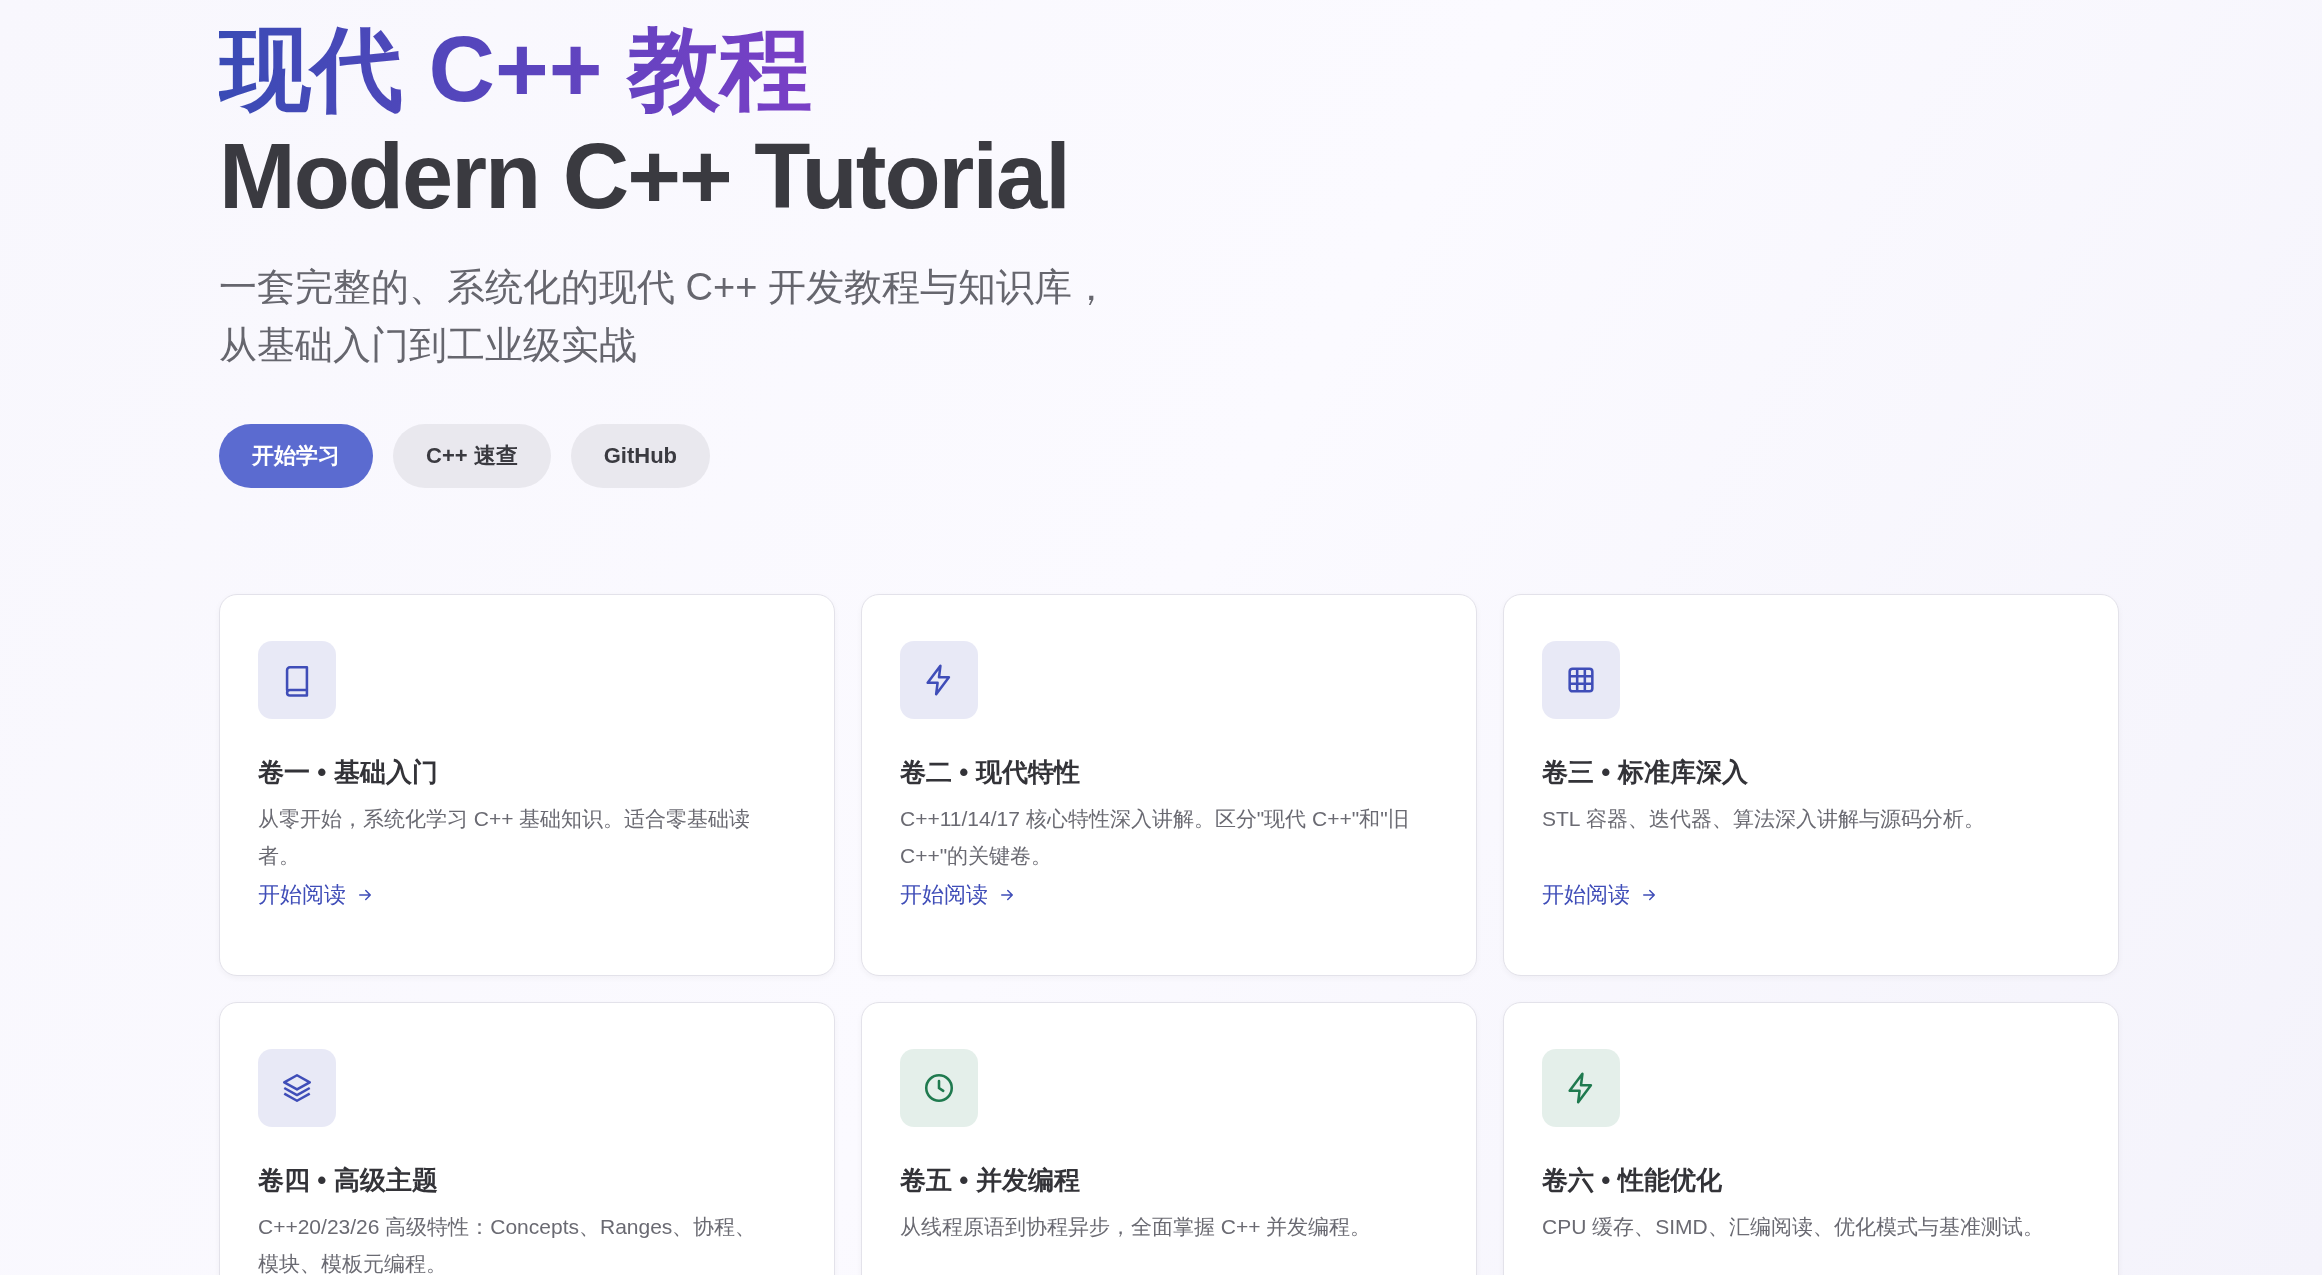 This screenshot has height=1275, width=2322. I want to click on card-title: 卷三 • 标准库深入, so click(1645, 773).